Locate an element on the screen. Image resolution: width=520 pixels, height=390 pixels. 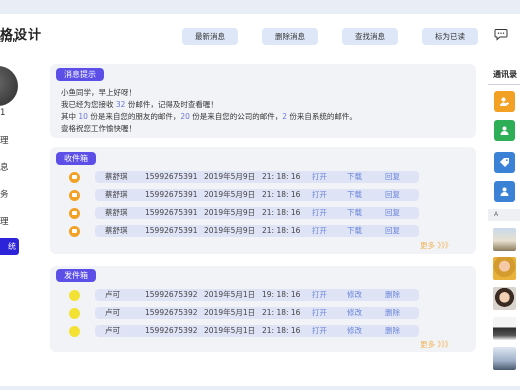
sidebar-item-system: 统 is located at coordinates (9, 246).